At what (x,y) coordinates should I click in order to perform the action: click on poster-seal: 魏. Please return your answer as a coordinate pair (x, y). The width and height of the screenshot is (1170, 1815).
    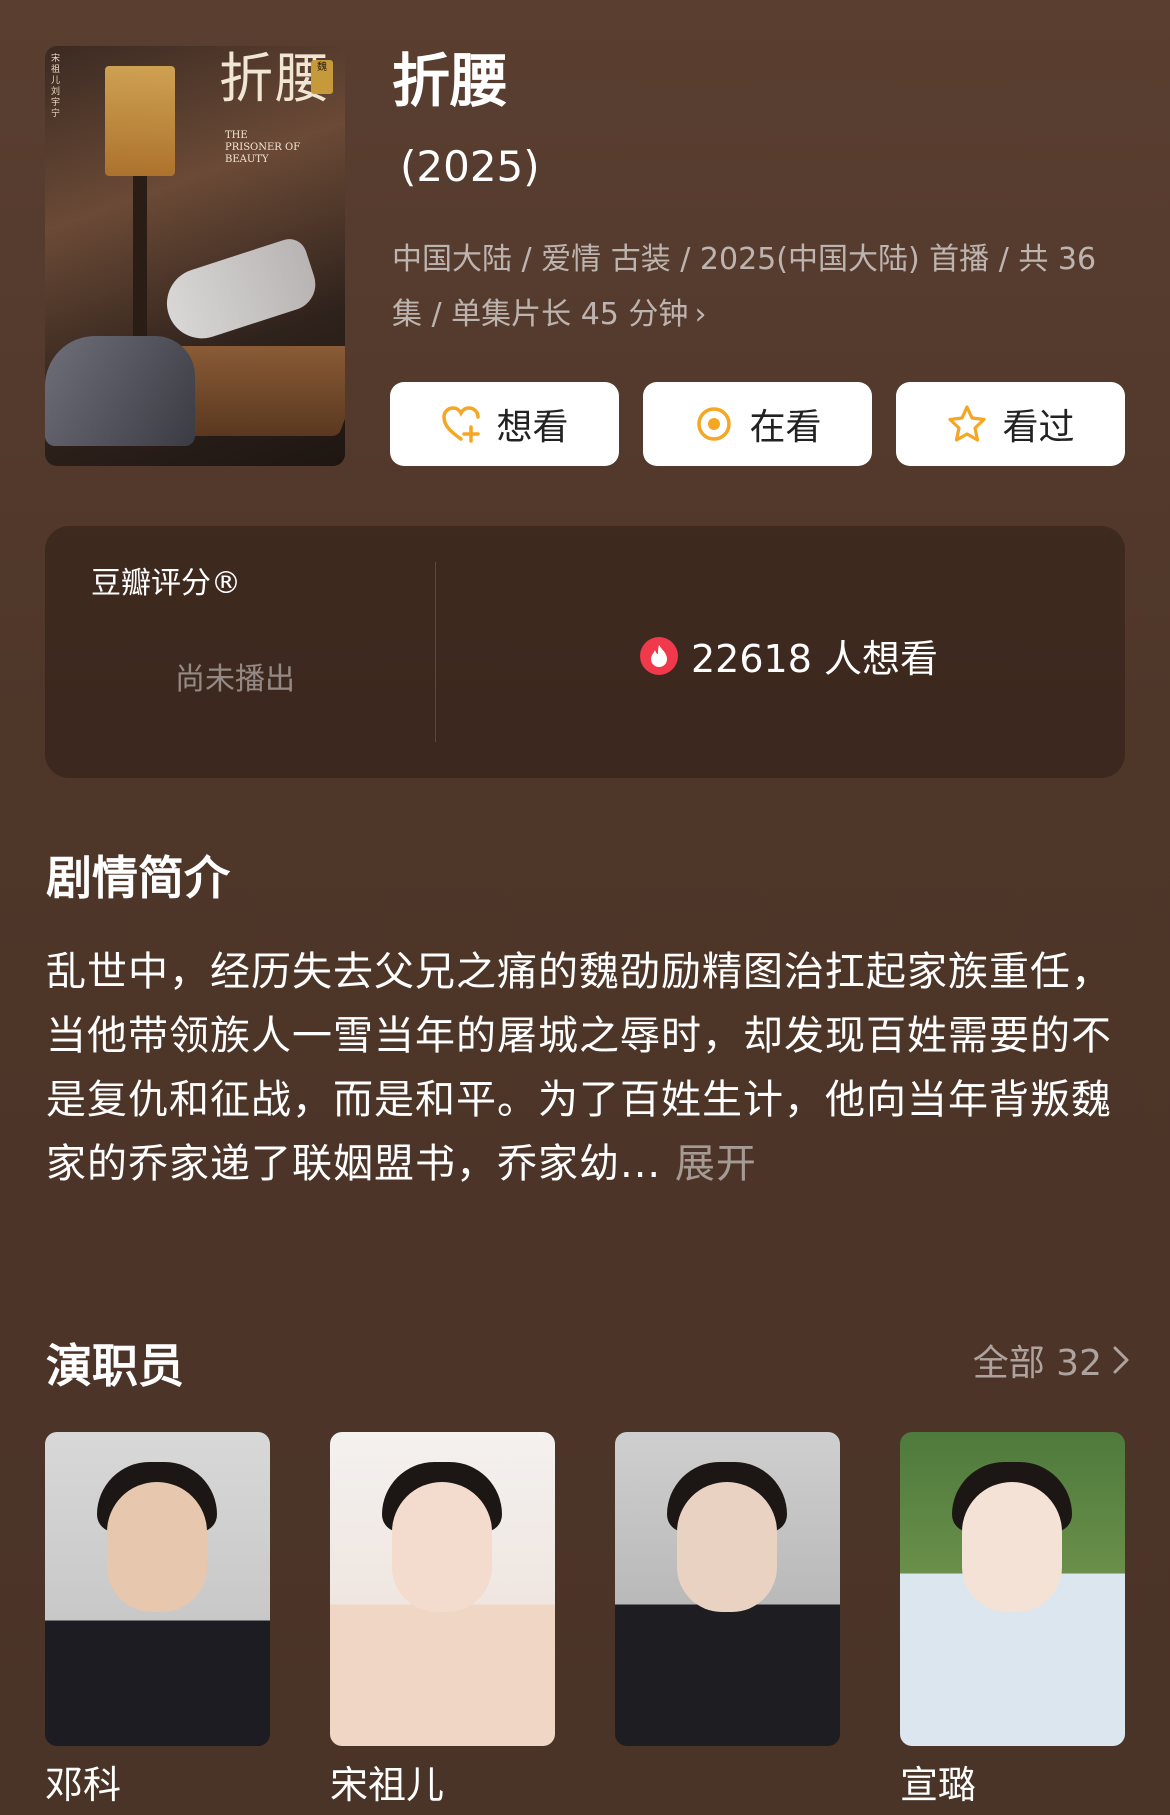
    Looking at the image, I should click on (322, 77).